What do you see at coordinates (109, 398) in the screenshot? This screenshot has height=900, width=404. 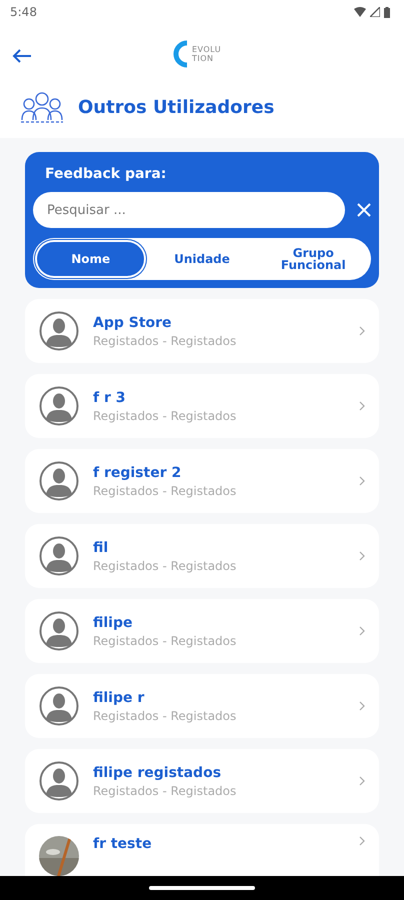 I see `user-name: f r 3` at bounding box center [109, 398].